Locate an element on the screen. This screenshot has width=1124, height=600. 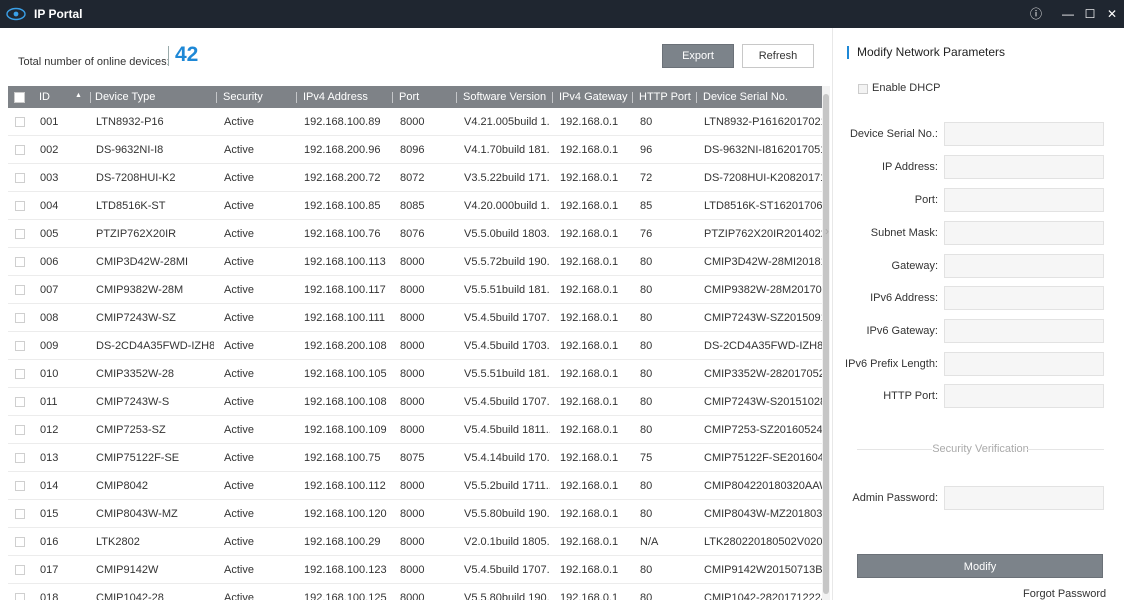
forgot-password-link: Forgot Password is located at coordinates (1064, 594).